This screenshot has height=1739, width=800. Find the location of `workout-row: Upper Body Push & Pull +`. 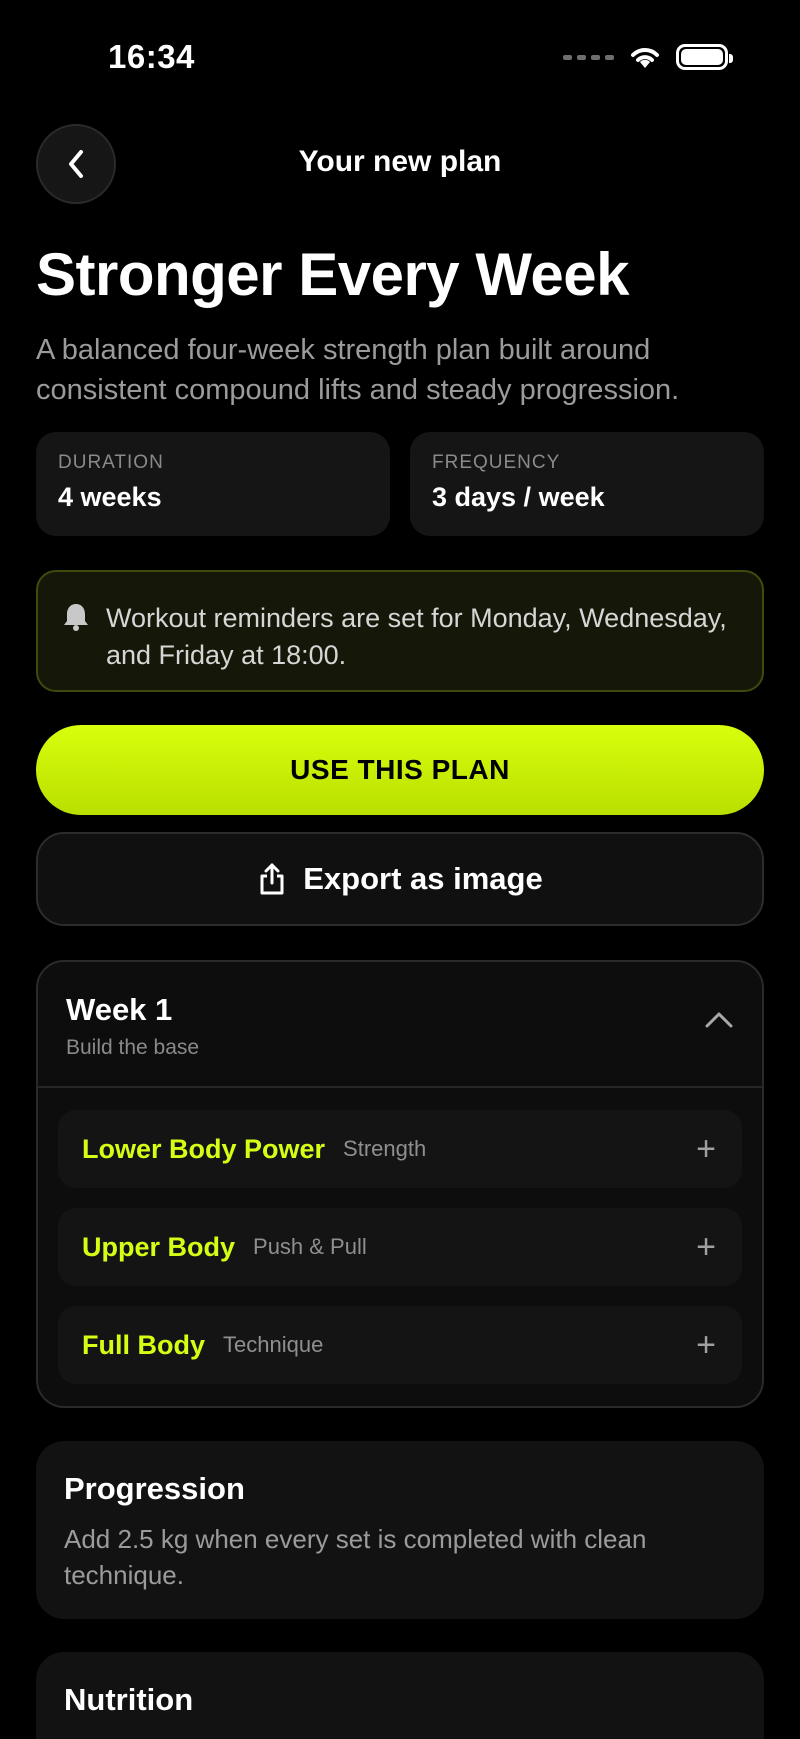

workout-row: Upper Body Push & Pull + is located at coordinates (400, 1247).